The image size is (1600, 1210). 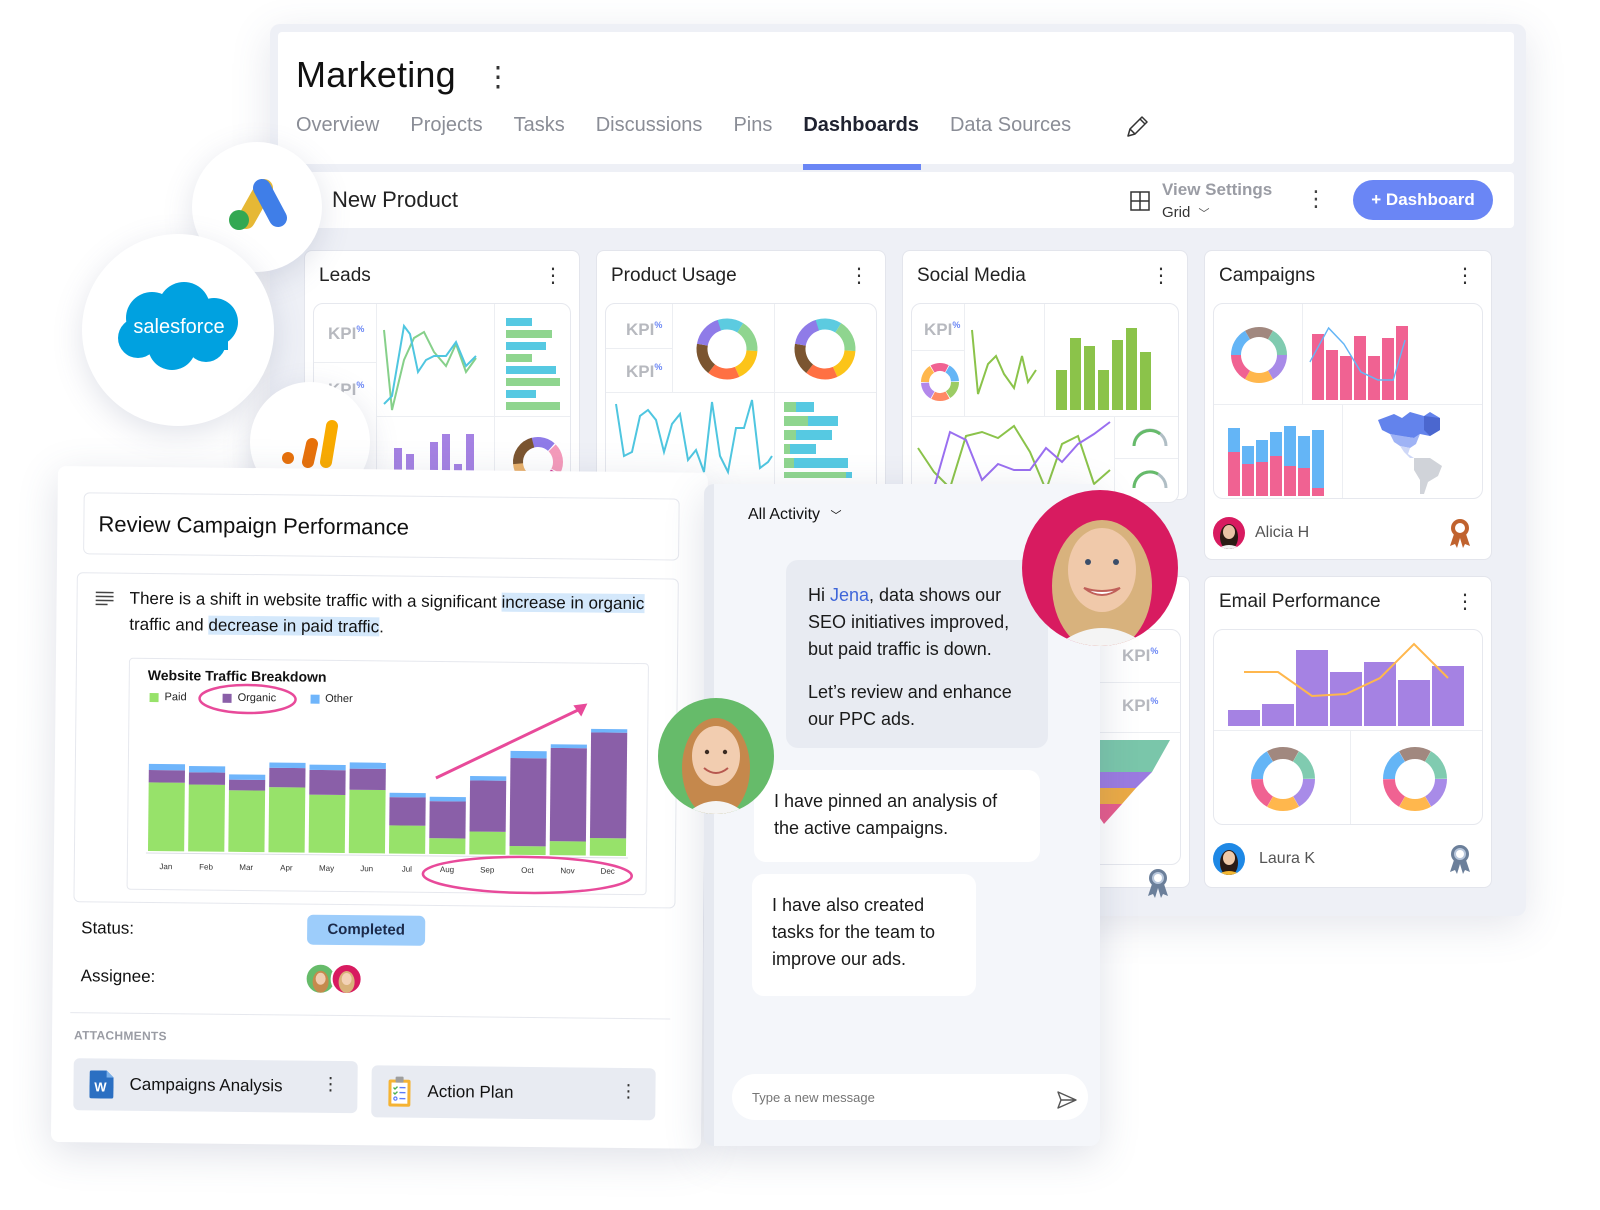 What do you see at coordinates (528, 802) in the screenshot?
I see `bar-segment-organic-oct` at bounding box center [528, 802].